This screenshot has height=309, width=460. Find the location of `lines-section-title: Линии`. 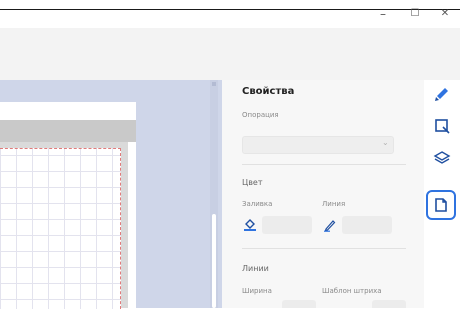

lines-section-title: Линии is located at coordinates (255, 268).